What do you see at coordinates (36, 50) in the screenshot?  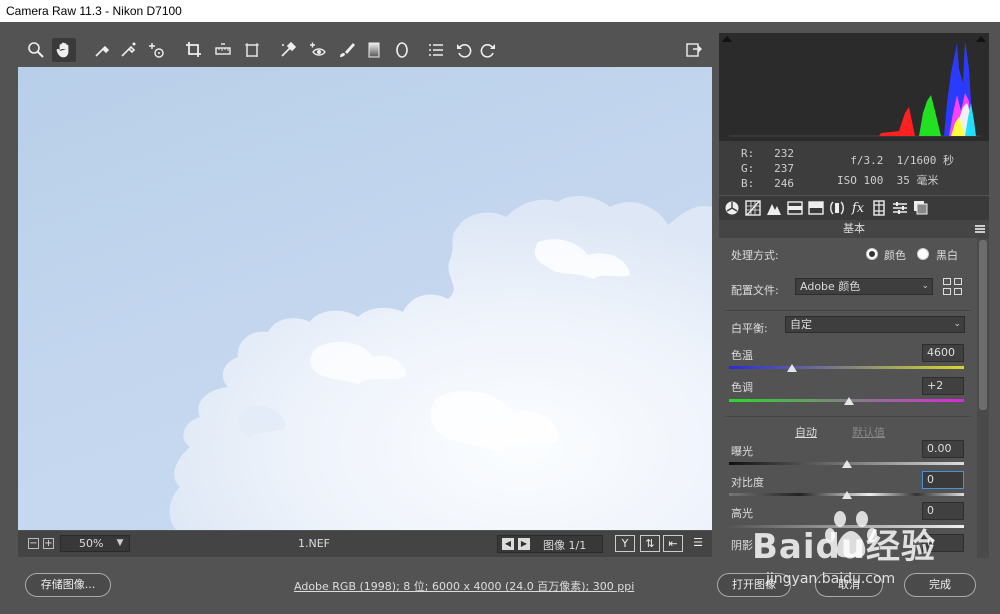 I see `zoom-icon` at bounding box center [36, 50].